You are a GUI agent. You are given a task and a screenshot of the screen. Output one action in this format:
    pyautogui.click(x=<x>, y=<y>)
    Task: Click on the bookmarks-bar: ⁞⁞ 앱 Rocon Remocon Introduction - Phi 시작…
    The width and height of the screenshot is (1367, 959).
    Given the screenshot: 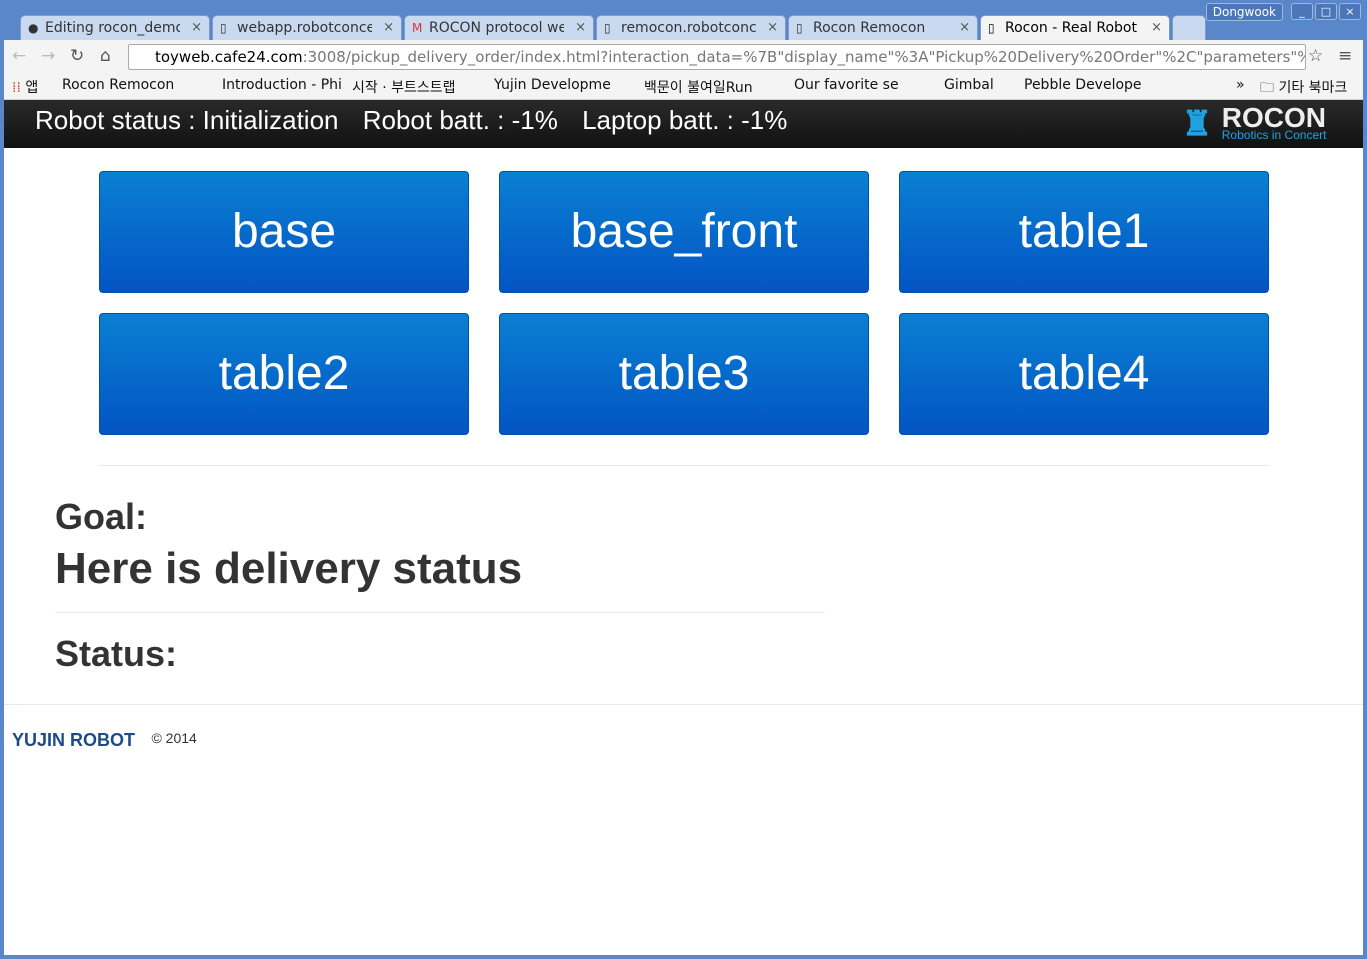 What is the action you would take?
    pyautogui.click(x=683, y=86)
    